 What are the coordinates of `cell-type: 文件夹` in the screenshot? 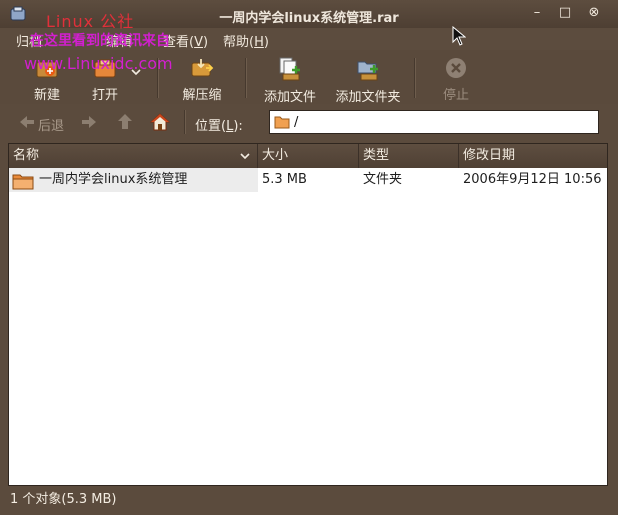 It's located at (383, 179).